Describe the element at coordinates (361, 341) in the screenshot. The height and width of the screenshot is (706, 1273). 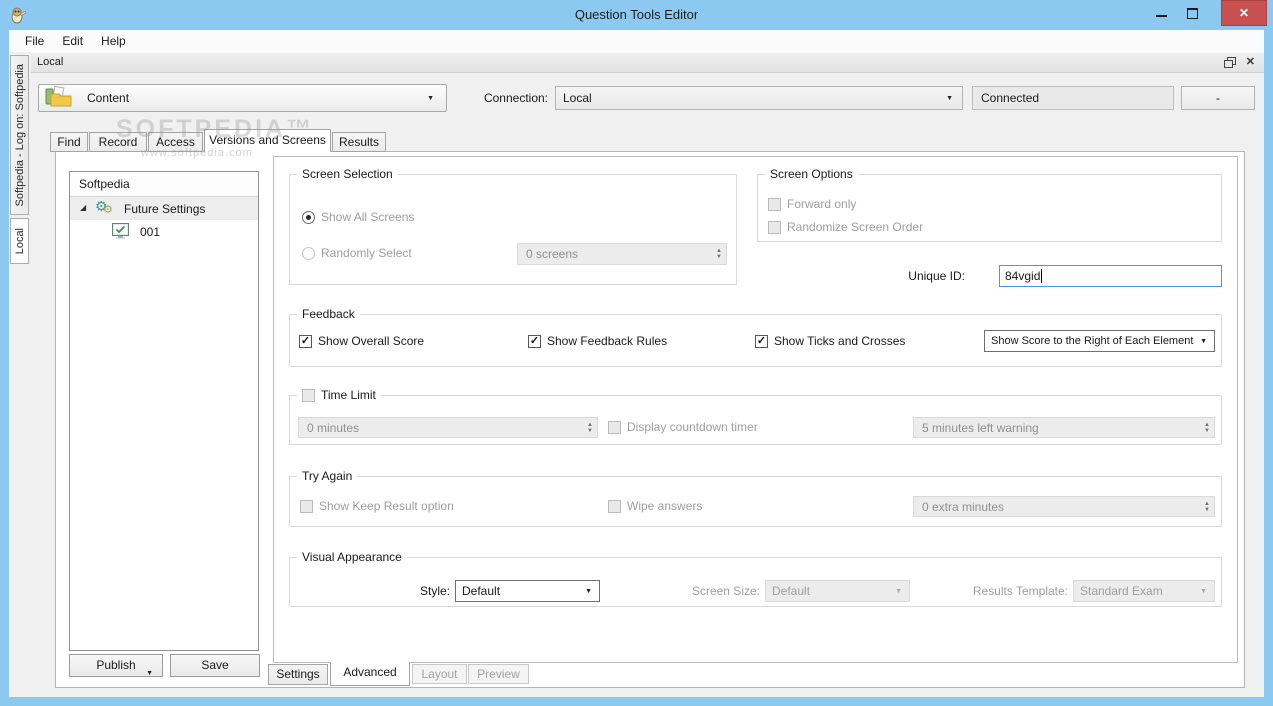
I see `checkbox-show-overall-score: ✓ Show Overall Score` at that location.